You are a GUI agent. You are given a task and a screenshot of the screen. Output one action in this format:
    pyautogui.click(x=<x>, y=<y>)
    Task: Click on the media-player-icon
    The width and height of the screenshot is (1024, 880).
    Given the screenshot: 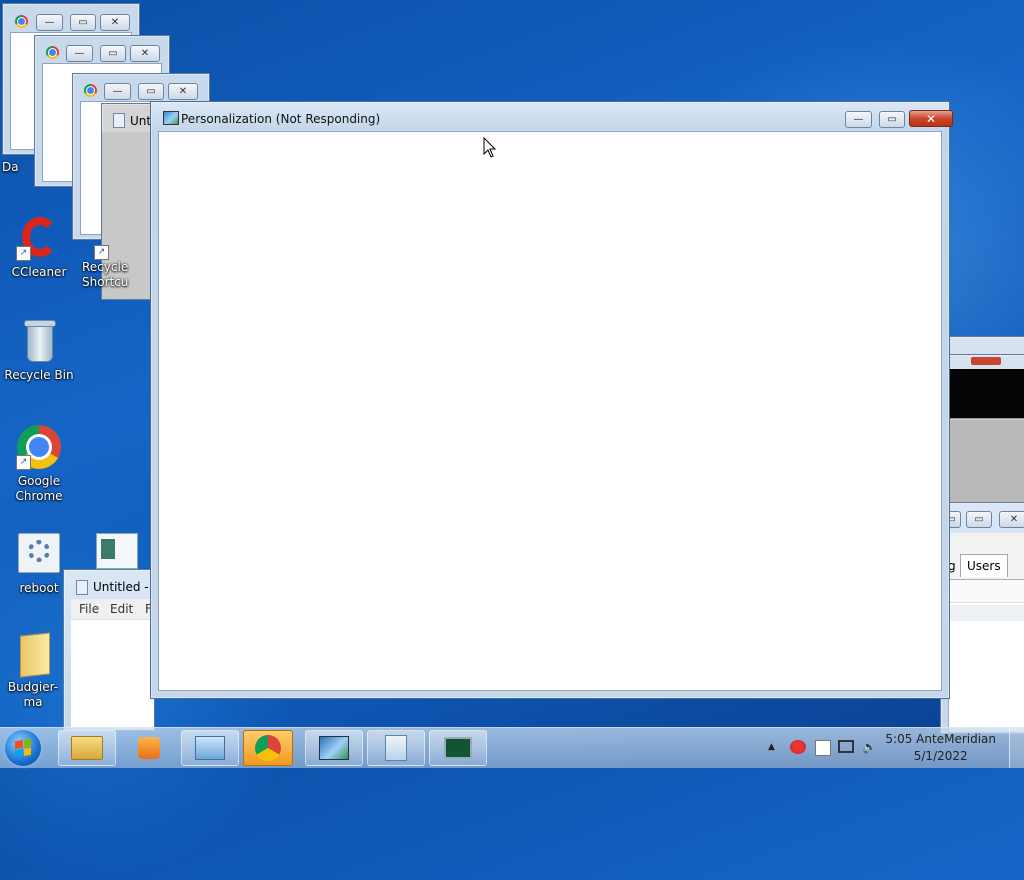 What is the action you would take?
    pyautogui.click(x=149, y=748)
    